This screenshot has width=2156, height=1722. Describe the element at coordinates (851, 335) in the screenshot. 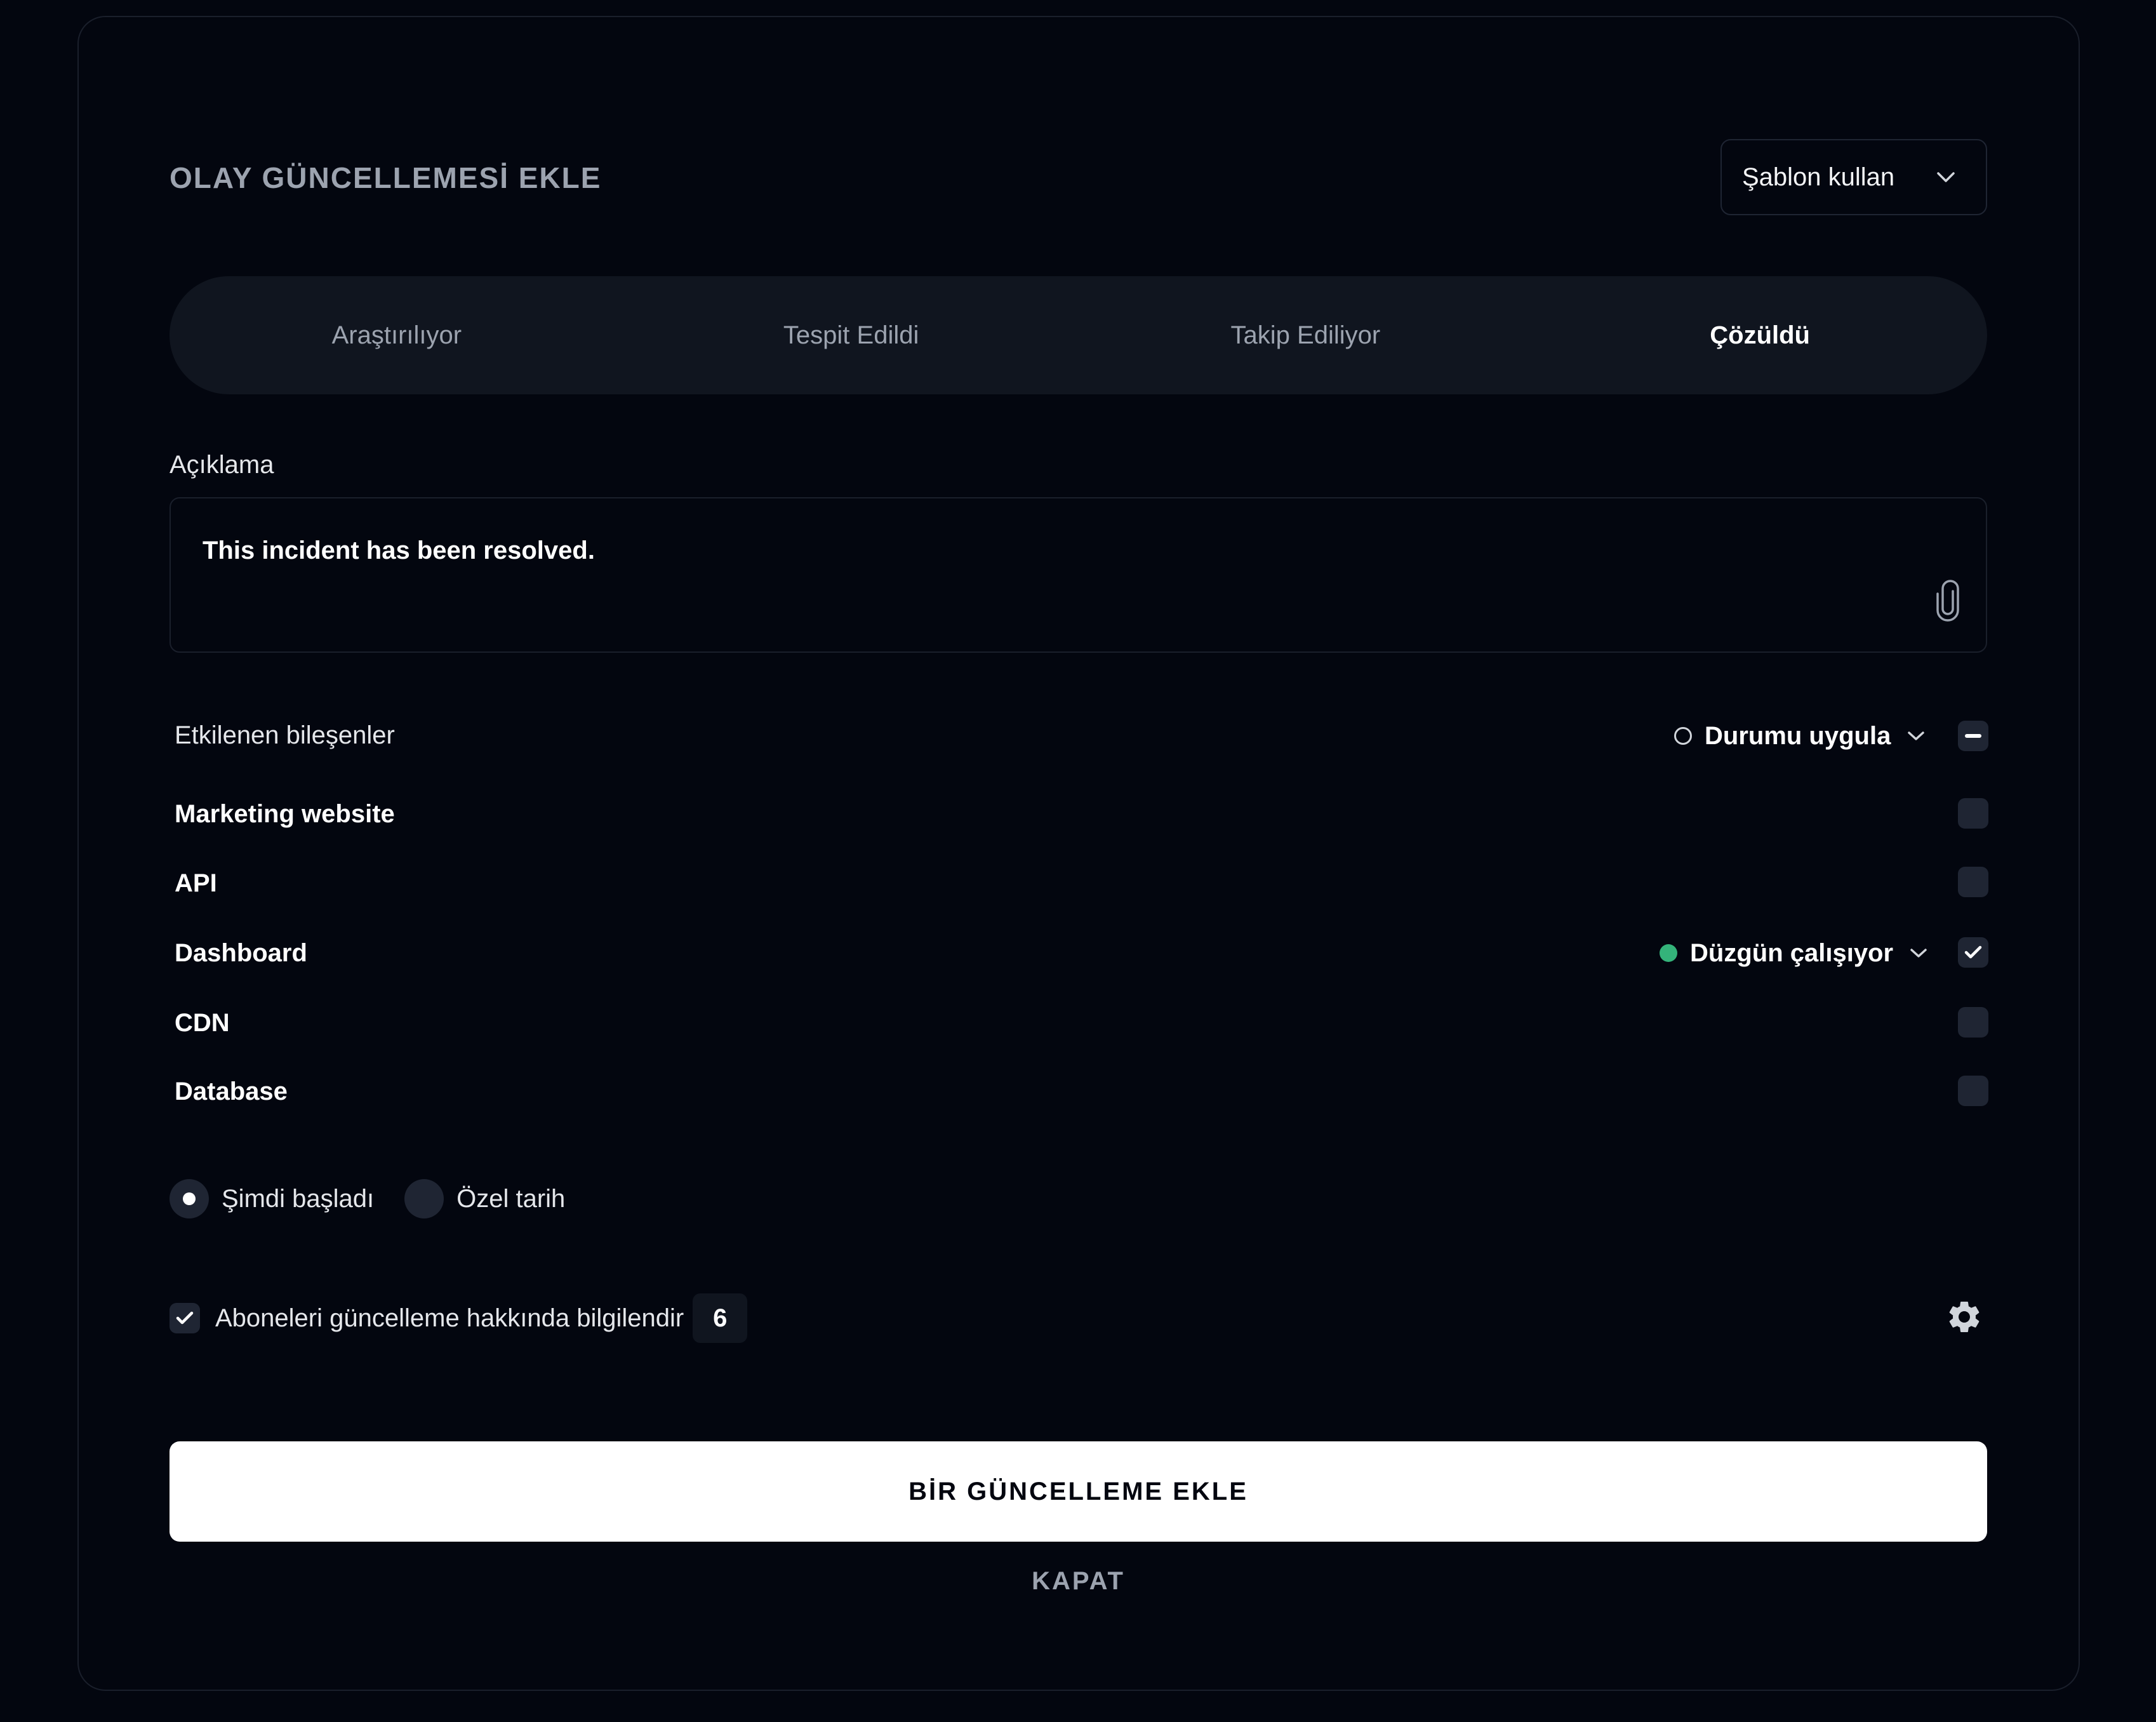

I see `tab-identified: Tespit Edildi` at that location.